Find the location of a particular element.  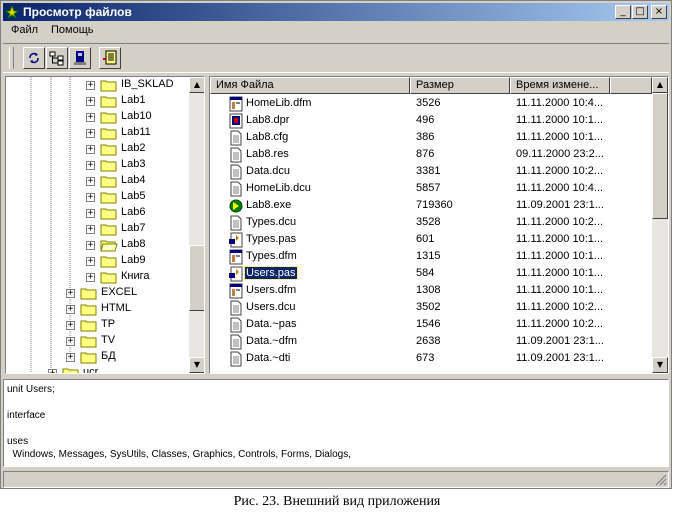

file-size: 3381 is located at coordinates (428, 171).